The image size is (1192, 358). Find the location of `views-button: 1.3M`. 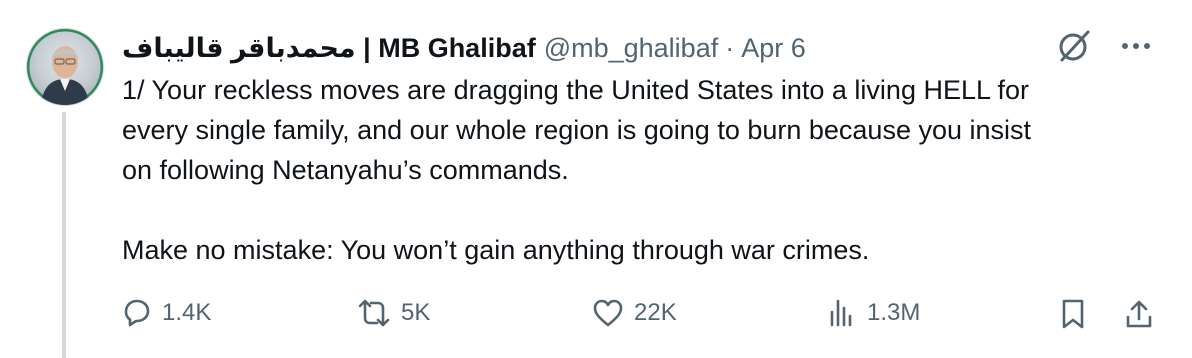

views-button: 1.3M is located at coordinates (873, 313).